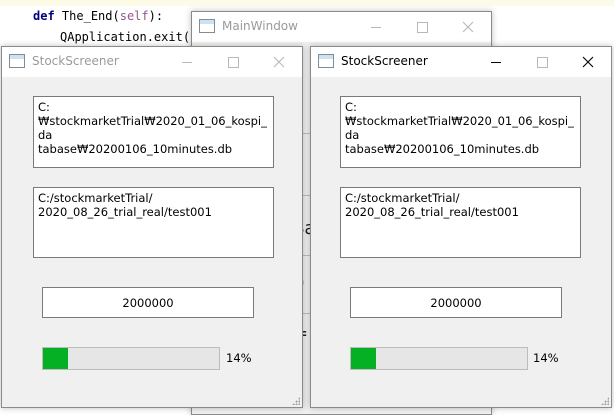 The height and width of the screenshot is (415, 614). I want to click on code-exit-prefix: QApplication.exit(, so click(125, 37).